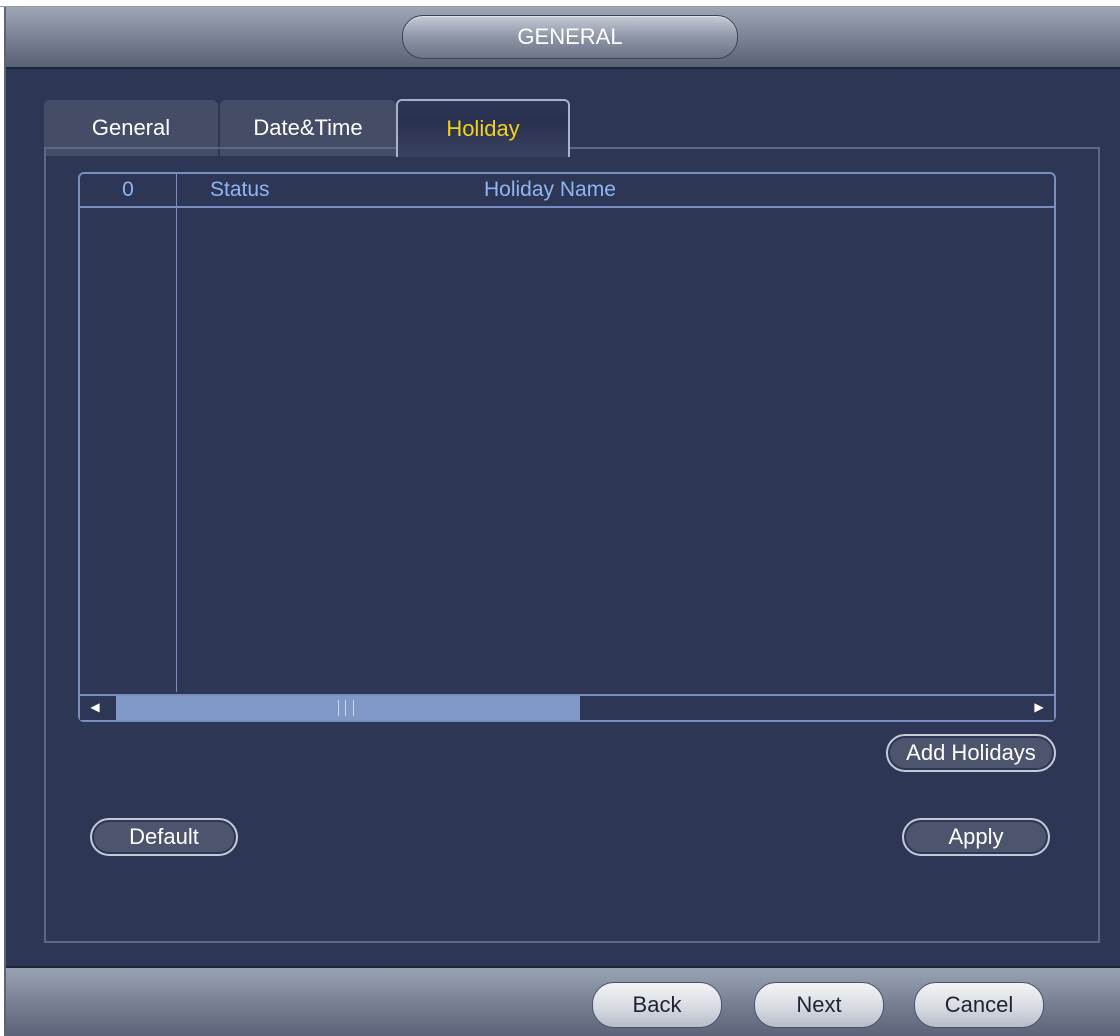 The width and height of the screenshot is (1120, 1036). What do you see at coordinates (240, 190) in the screenshot?
I see `column-header-status: Status` at bounding box center [240, 190].